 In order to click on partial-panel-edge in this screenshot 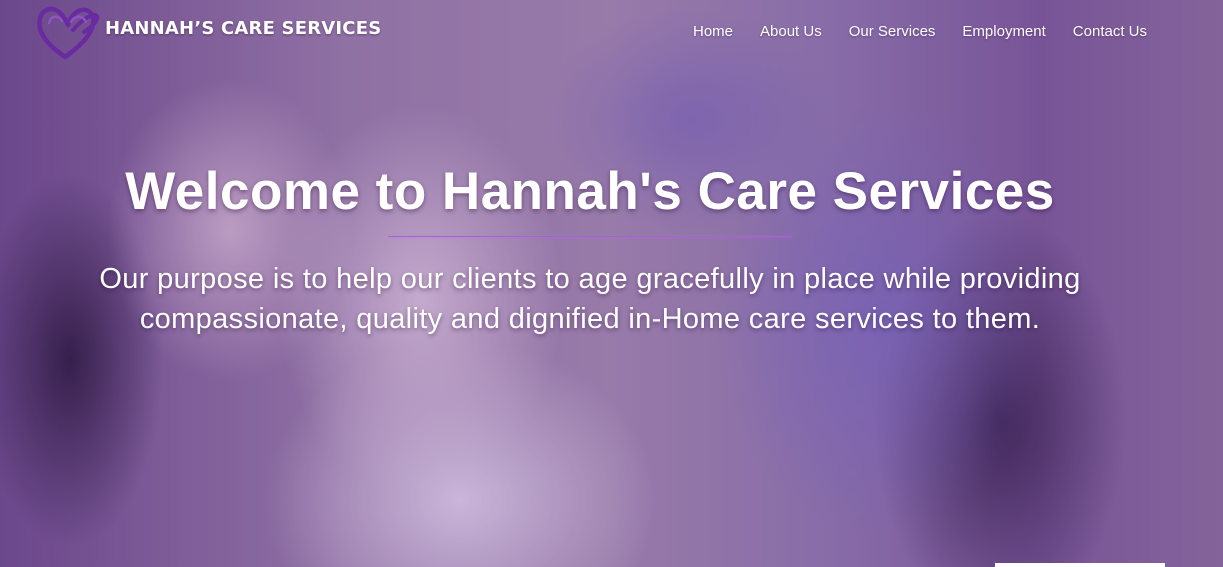, I will do `click(1080, 565)`.